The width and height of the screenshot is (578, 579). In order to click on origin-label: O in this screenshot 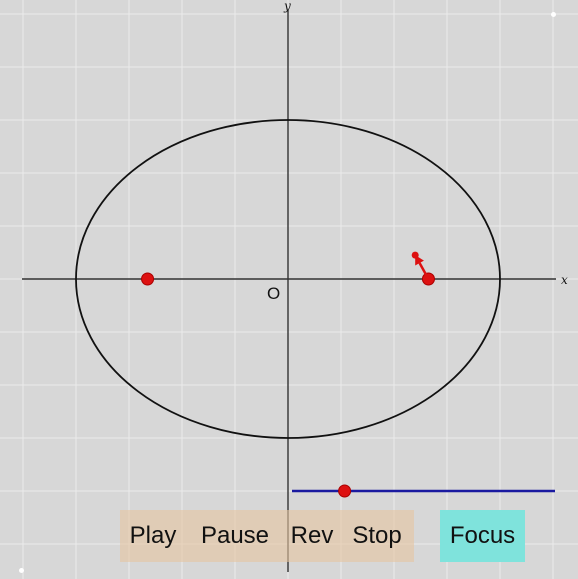, I will do `click(273, 293)`.